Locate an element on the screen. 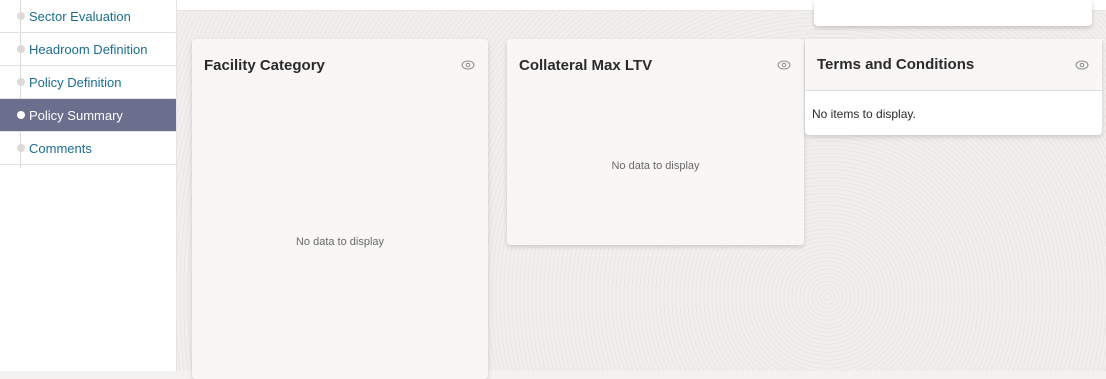 The width and height of the screenshot is (1106, 379). collateral-max-ltv-card: Collateral Max LTV No data to display is located at coordinates (655, 142).